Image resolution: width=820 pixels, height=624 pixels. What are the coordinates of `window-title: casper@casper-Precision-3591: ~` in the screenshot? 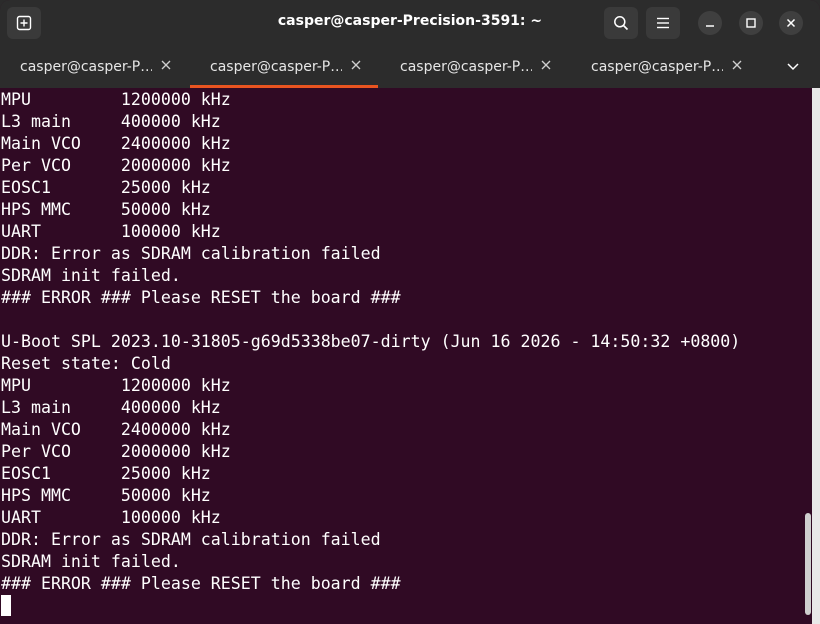 It's located at (410, 21).